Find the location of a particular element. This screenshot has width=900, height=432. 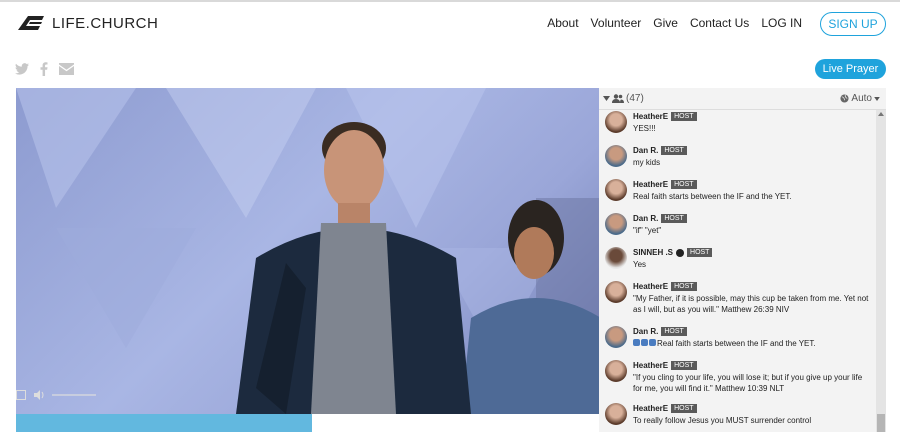

message-text: Yes is located at coordinates (640, 264).